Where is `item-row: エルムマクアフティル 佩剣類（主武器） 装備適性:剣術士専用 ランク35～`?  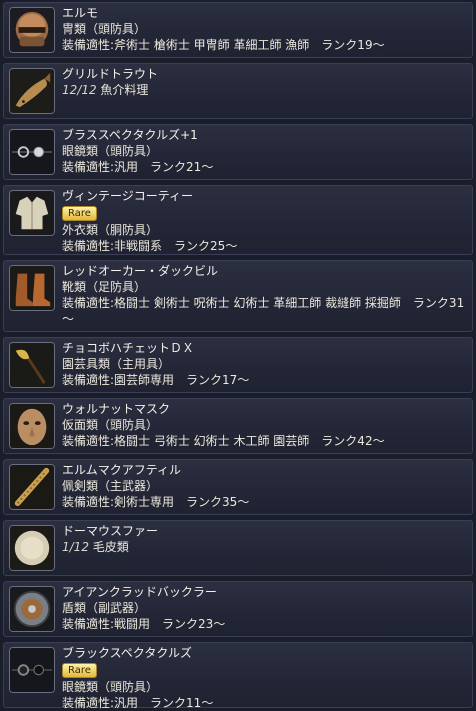 item-row: エルムマクアフティル 佩剣類（主武器） 装備適性:剣術士専用 ランク35～ is located at coordinates (238, 487).